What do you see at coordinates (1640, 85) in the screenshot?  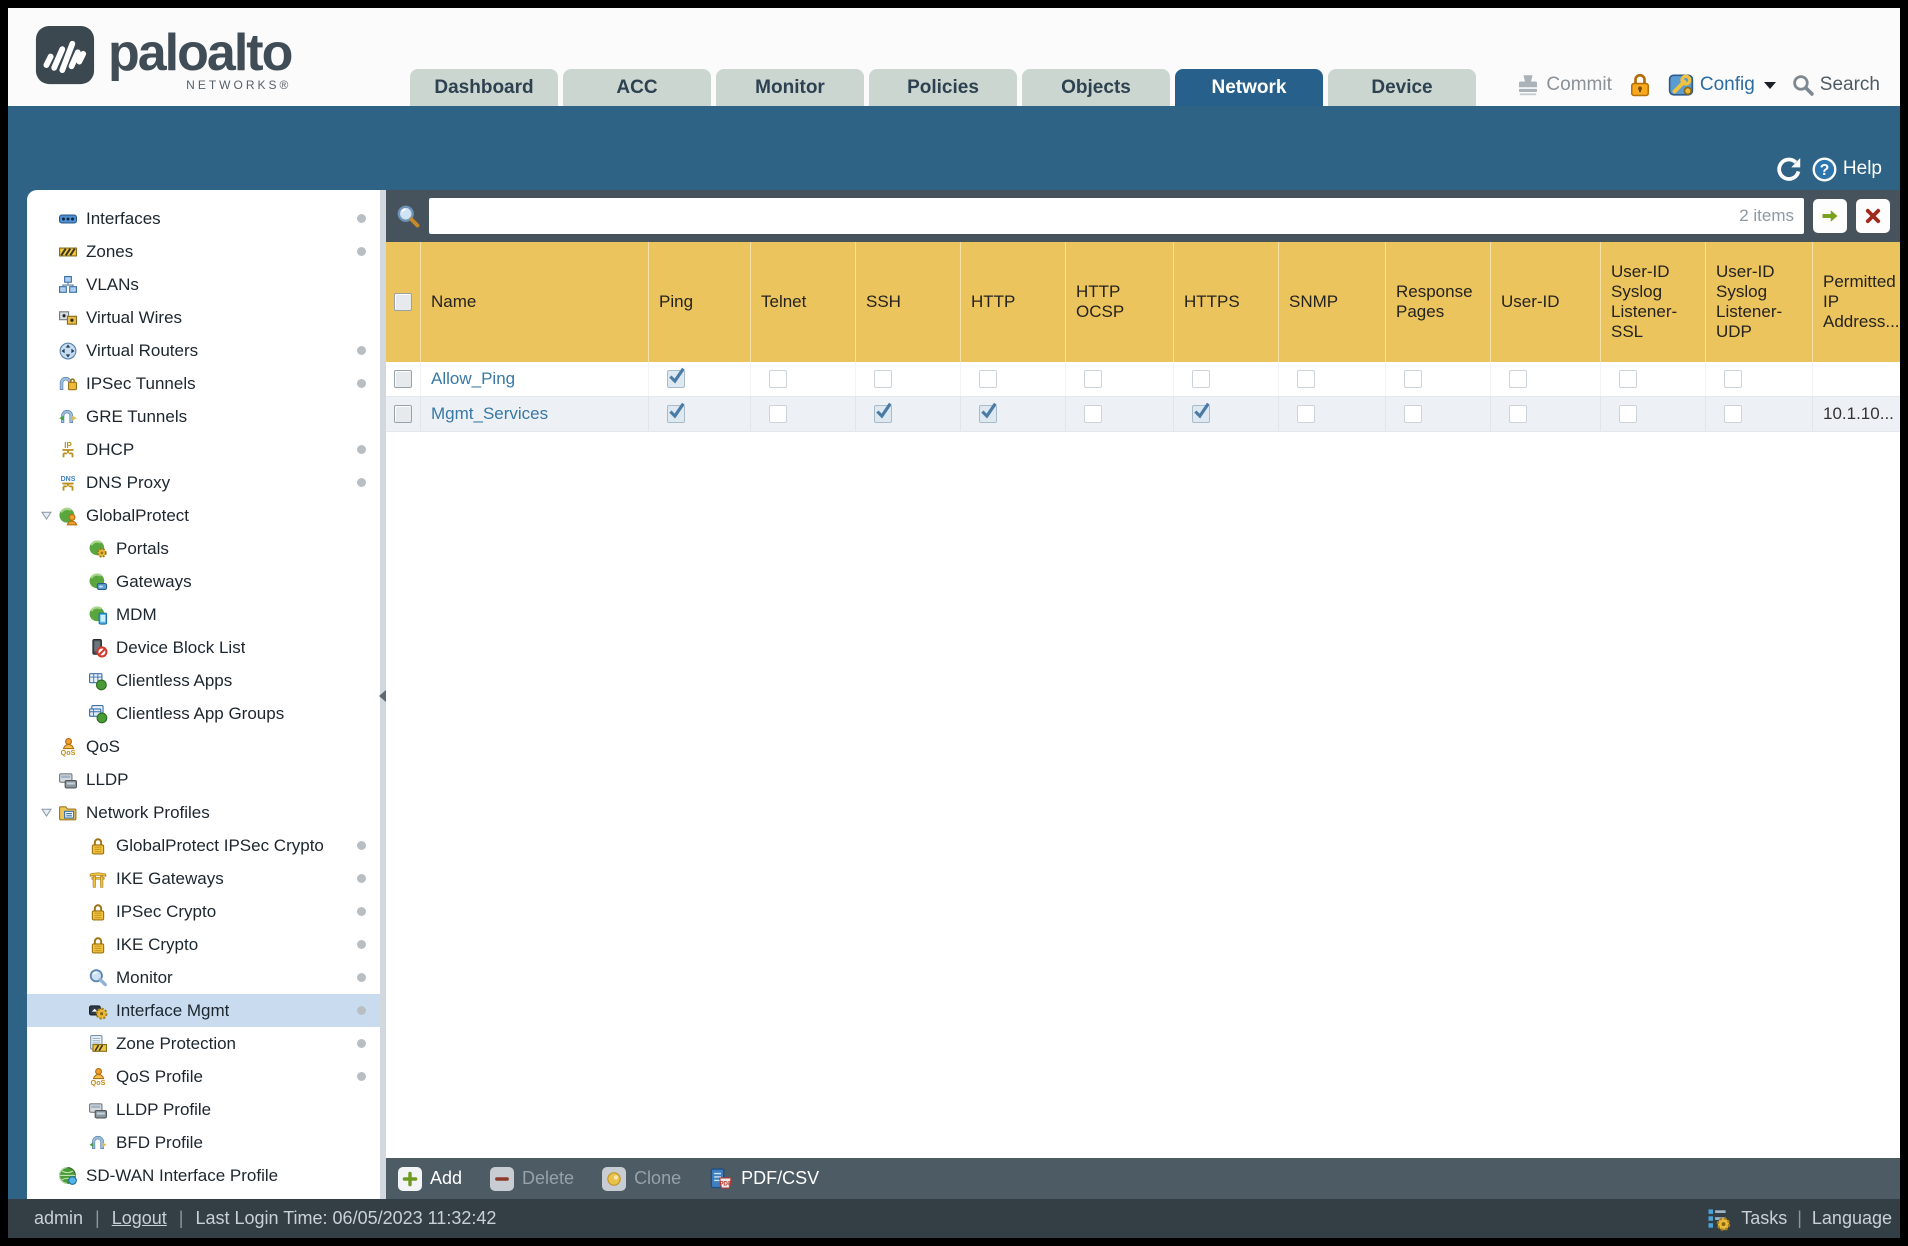 I see `lock-button` at bounding box center [1640, 85].